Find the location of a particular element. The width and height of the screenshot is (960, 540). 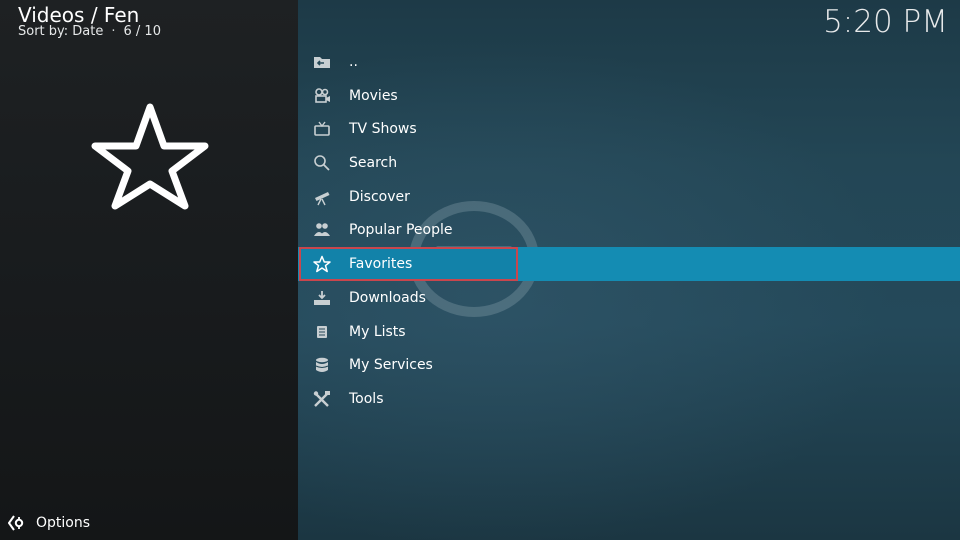

menu-item-label: Downloads is located at coordinates (387, 297).